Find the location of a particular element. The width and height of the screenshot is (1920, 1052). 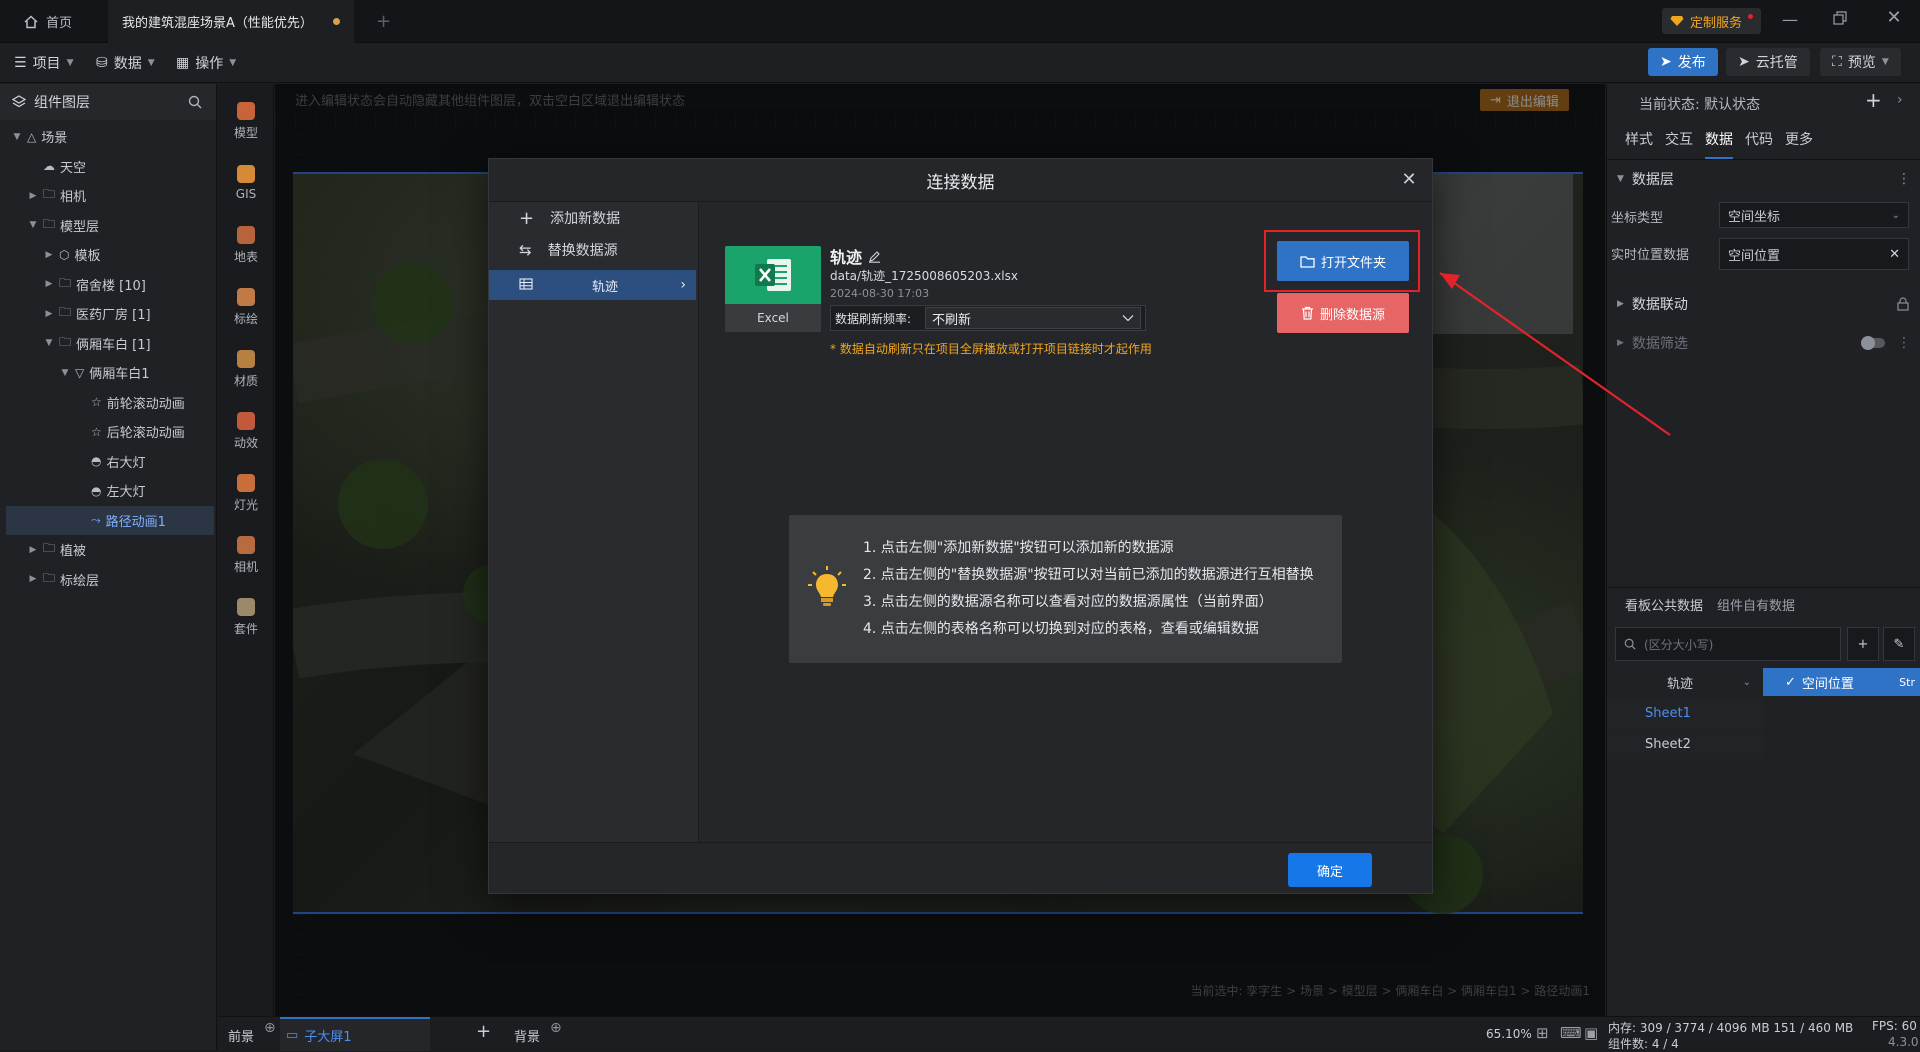

restore-button is located at coordinates (1842, 20).